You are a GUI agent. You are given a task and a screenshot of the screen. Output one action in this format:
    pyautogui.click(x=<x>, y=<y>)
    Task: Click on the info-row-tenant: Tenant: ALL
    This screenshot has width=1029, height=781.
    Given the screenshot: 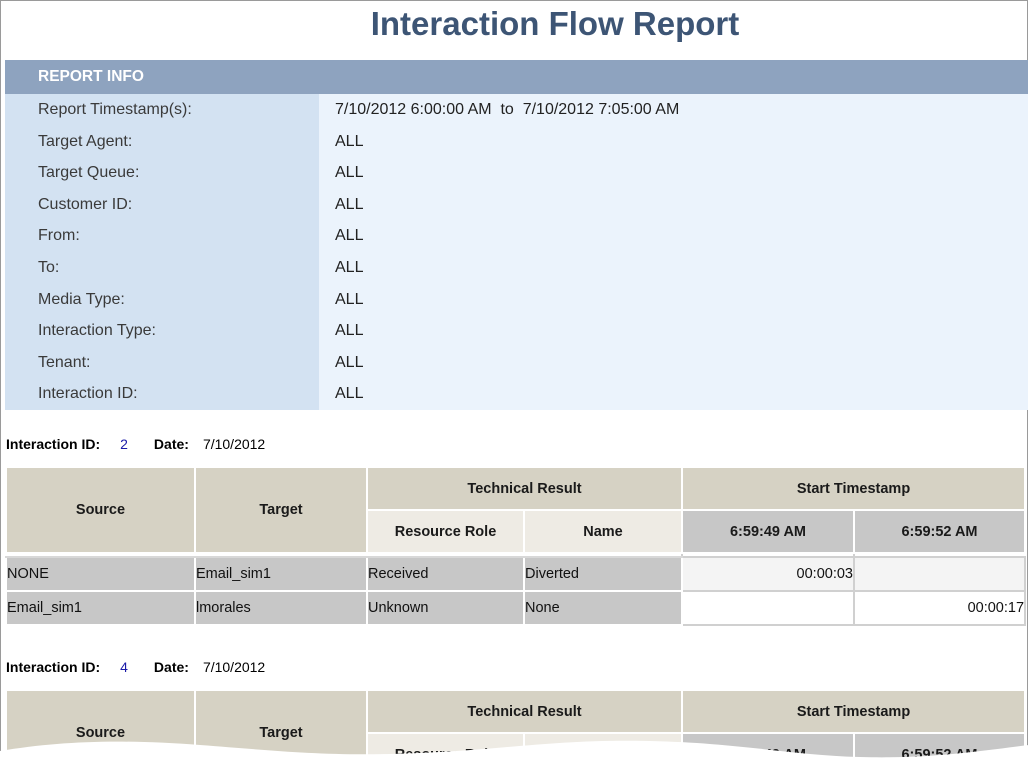 What is the action you would take?
    pyautogui.click(x=516, y=362)
    